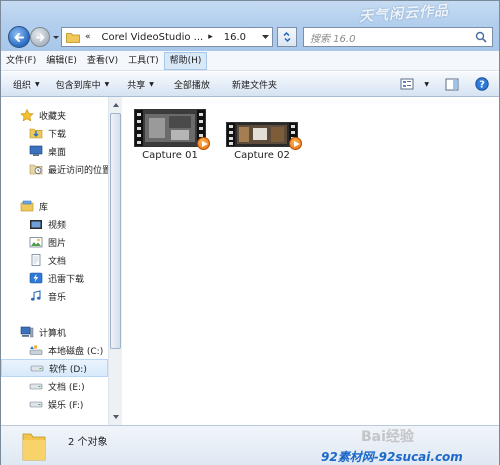 The height and width of the screenshot is (465, 500). What do you see at coordinates (452, 84) in the screenshot?
I see `preview-pane-icon` at bounding box center [452, 84].